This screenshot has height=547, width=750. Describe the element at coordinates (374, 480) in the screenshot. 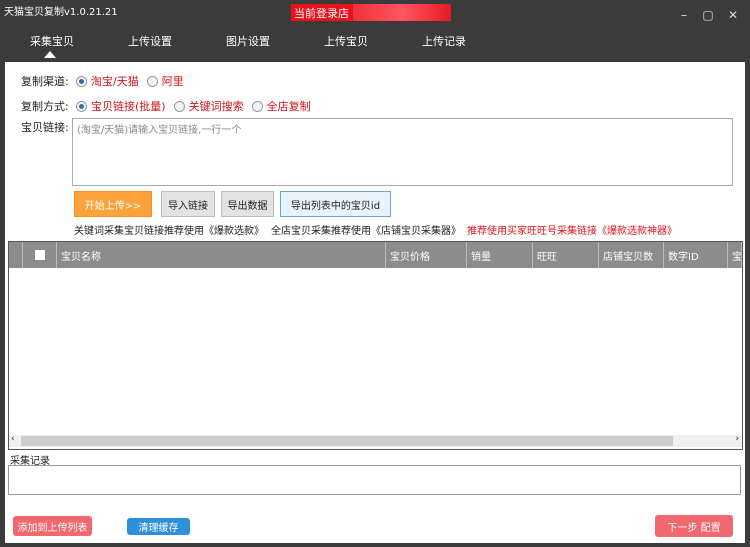

I see `collect-log-box` at that location.